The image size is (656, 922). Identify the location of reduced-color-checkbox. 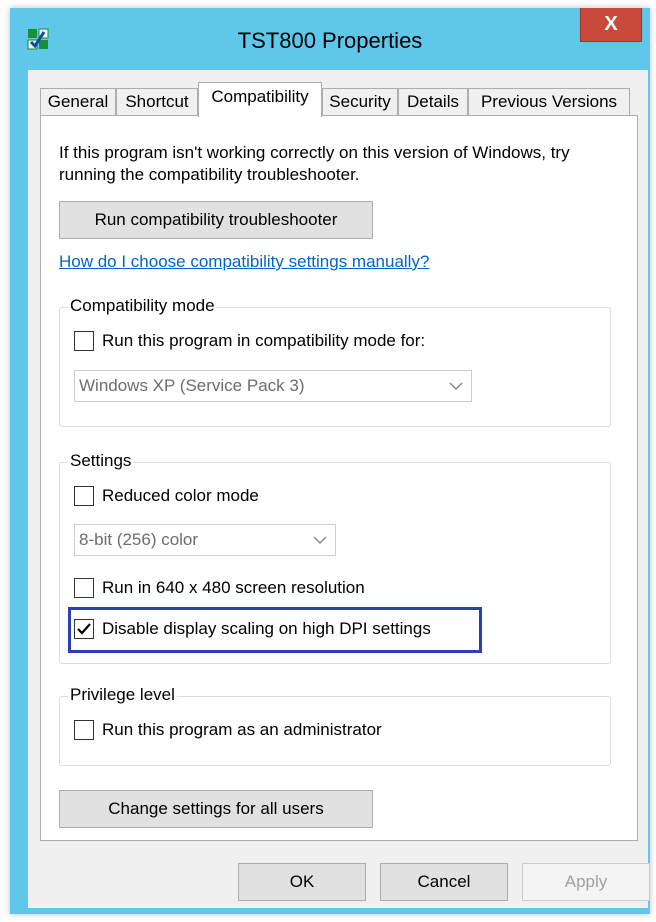
(84, 496).